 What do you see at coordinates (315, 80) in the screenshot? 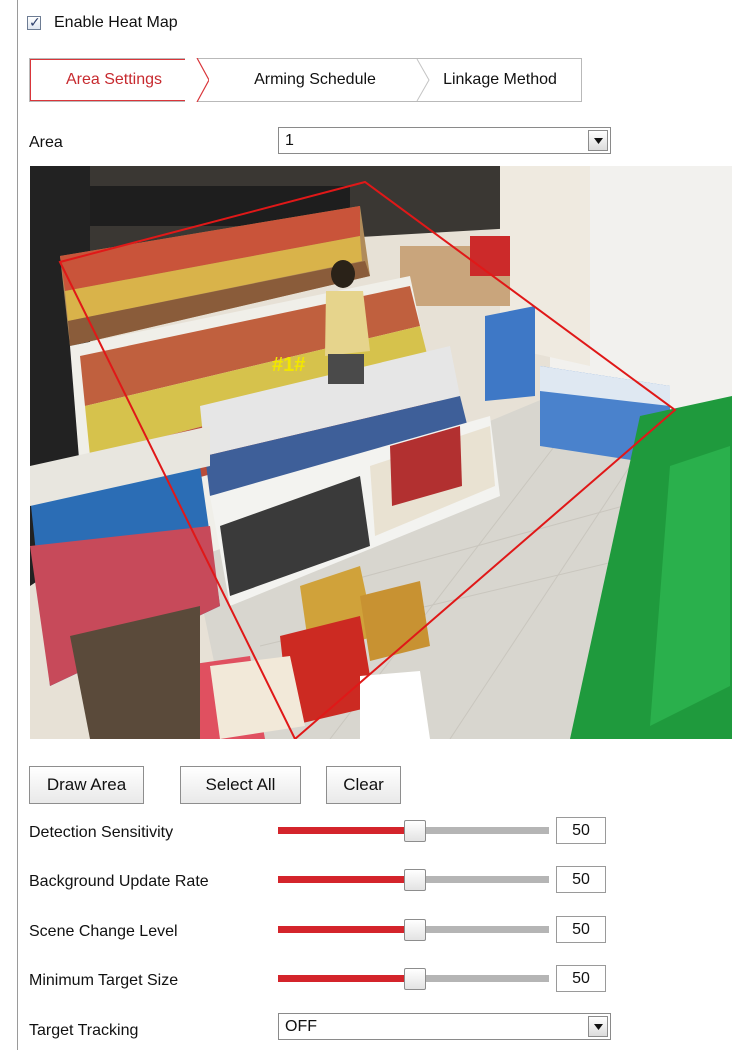
I see `tab-arming-schedule: Arming Schedule` at bounding box center [315, 80].